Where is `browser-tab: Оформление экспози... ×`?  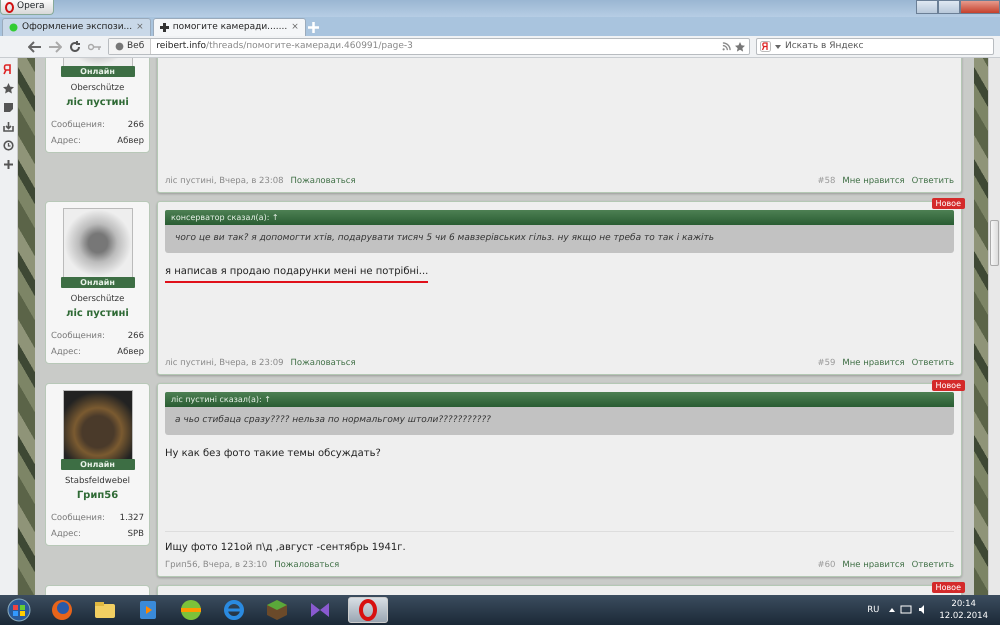
browser-tab: Оформление экспози... × is located at coordinates (76, 27).